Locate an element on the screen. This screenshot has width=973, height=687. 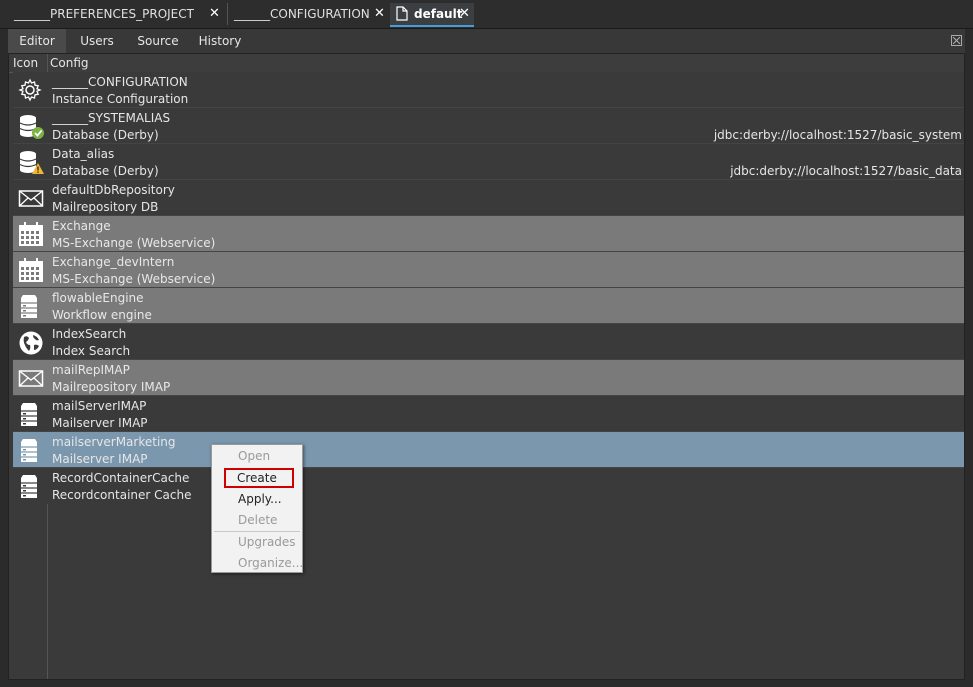
config-name: mailserverMarketing is located at coordinates (114, 442).